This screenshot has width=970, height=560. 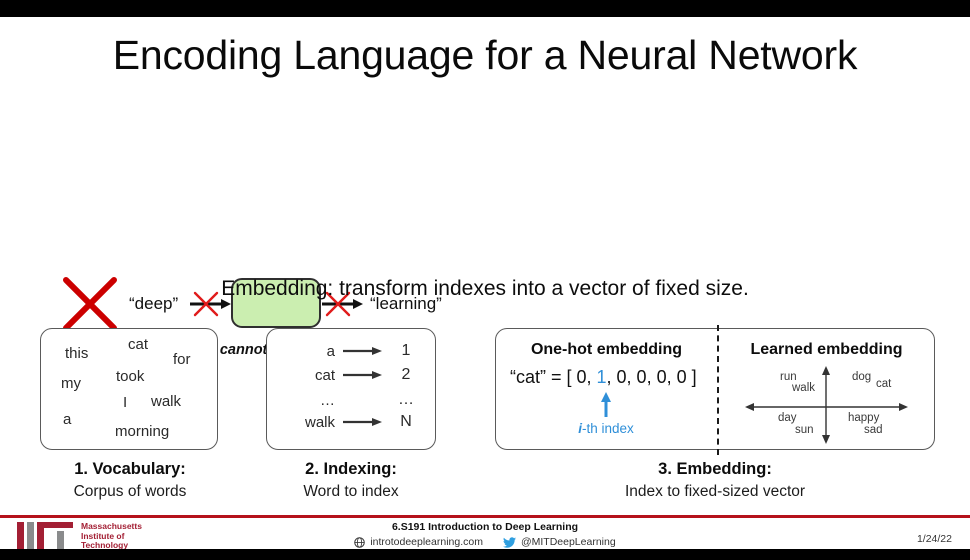 What do you see at coordinates (351, 491) in the screenshot?
I see `indexing-caption-subtitle: Word to index` at bounding box center [351, 491].